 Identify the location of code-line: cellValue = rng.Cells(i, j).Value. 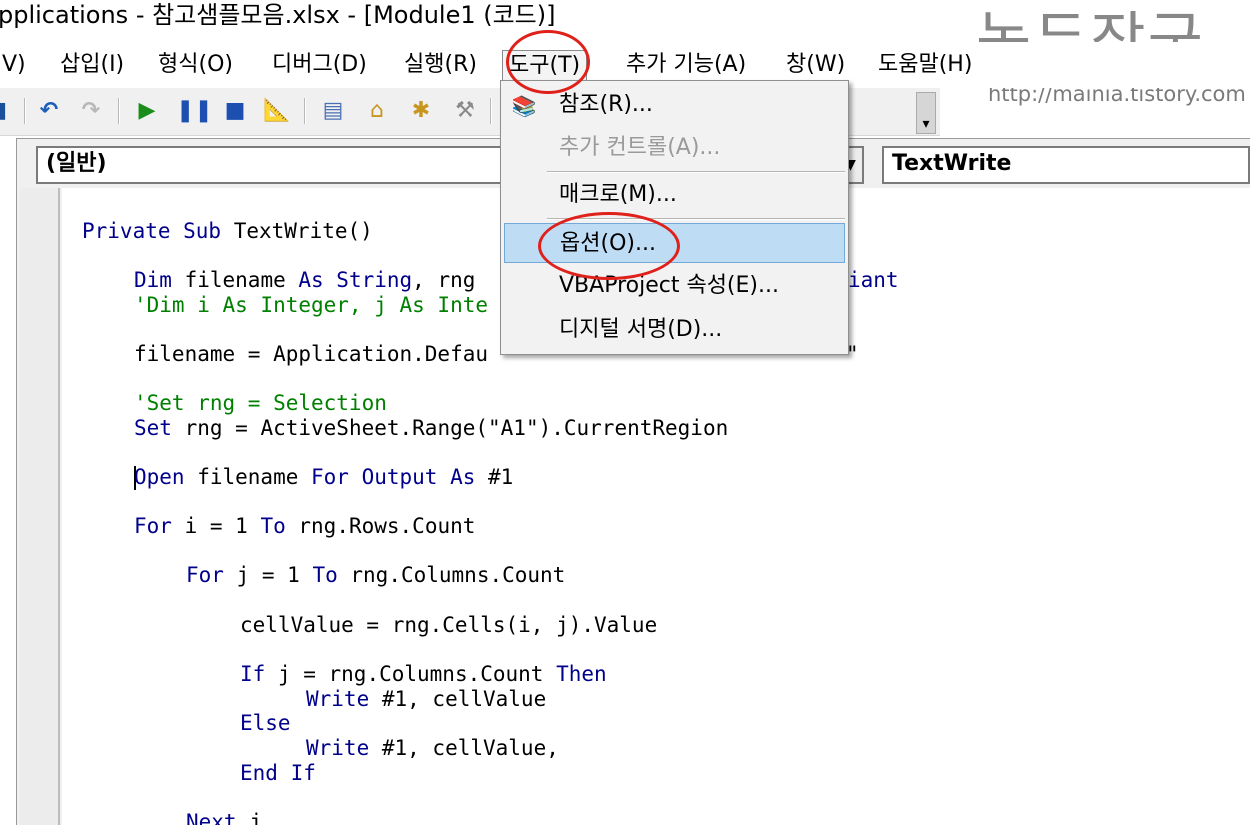
(449, 625).